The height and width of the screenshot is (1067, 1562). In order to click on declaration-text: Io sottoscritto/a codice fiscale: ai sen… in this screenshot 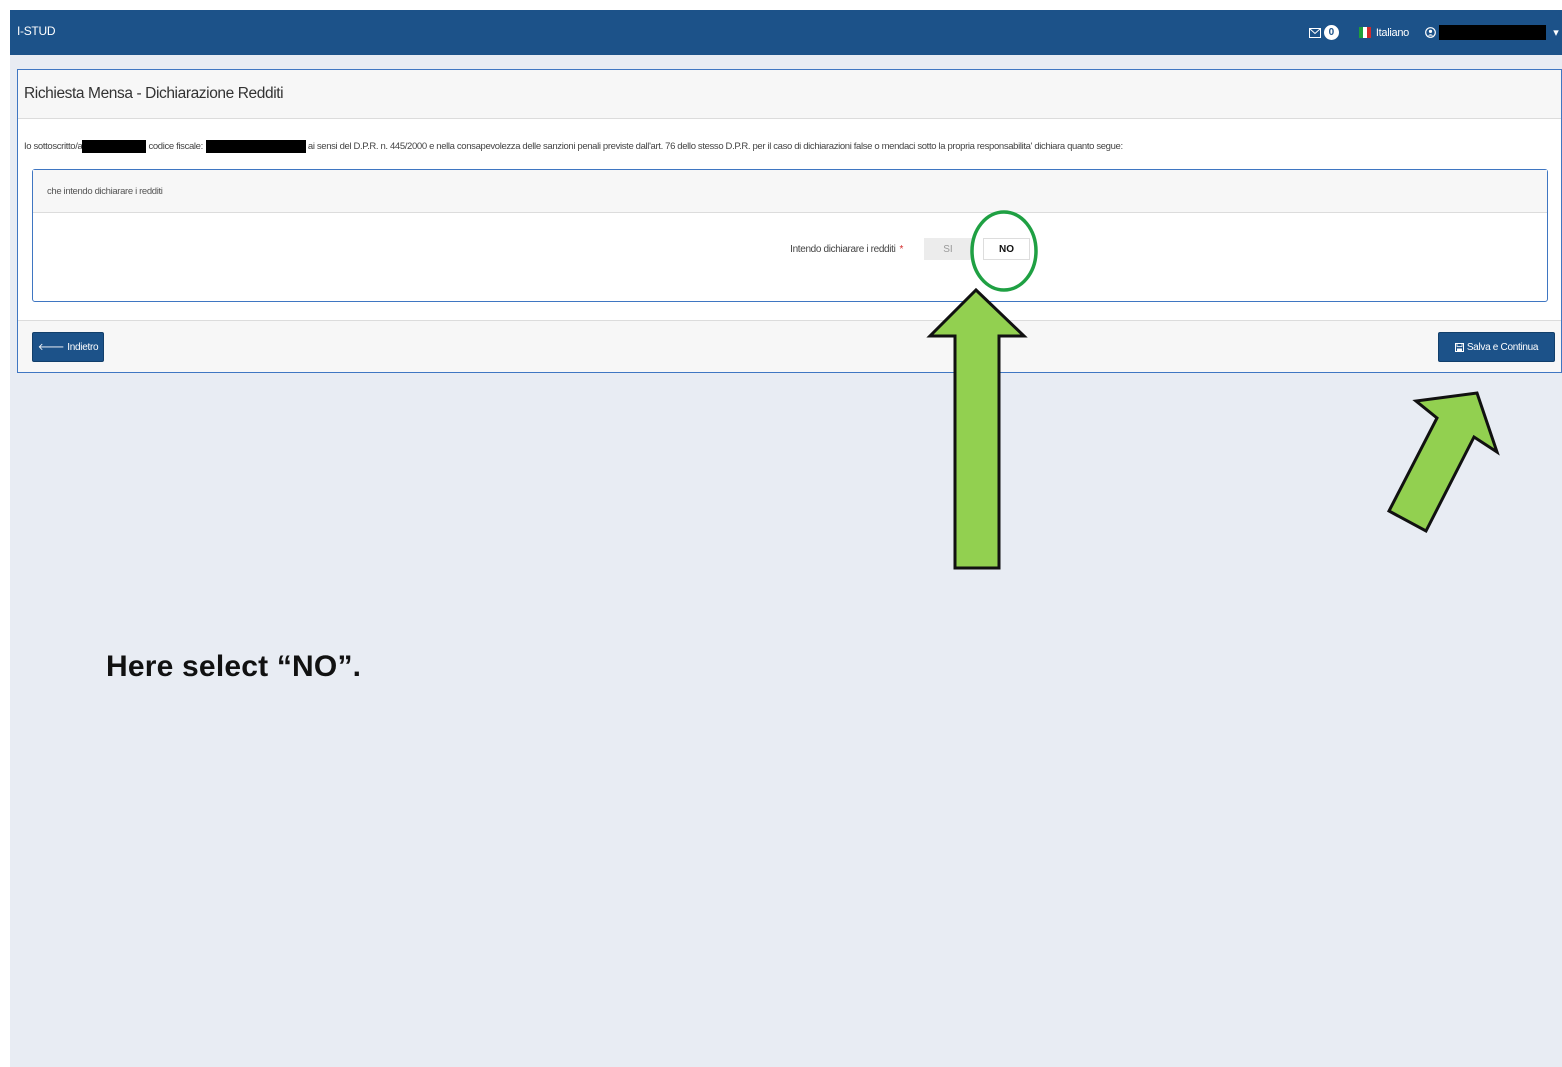, I will do `click(573, 146)`.